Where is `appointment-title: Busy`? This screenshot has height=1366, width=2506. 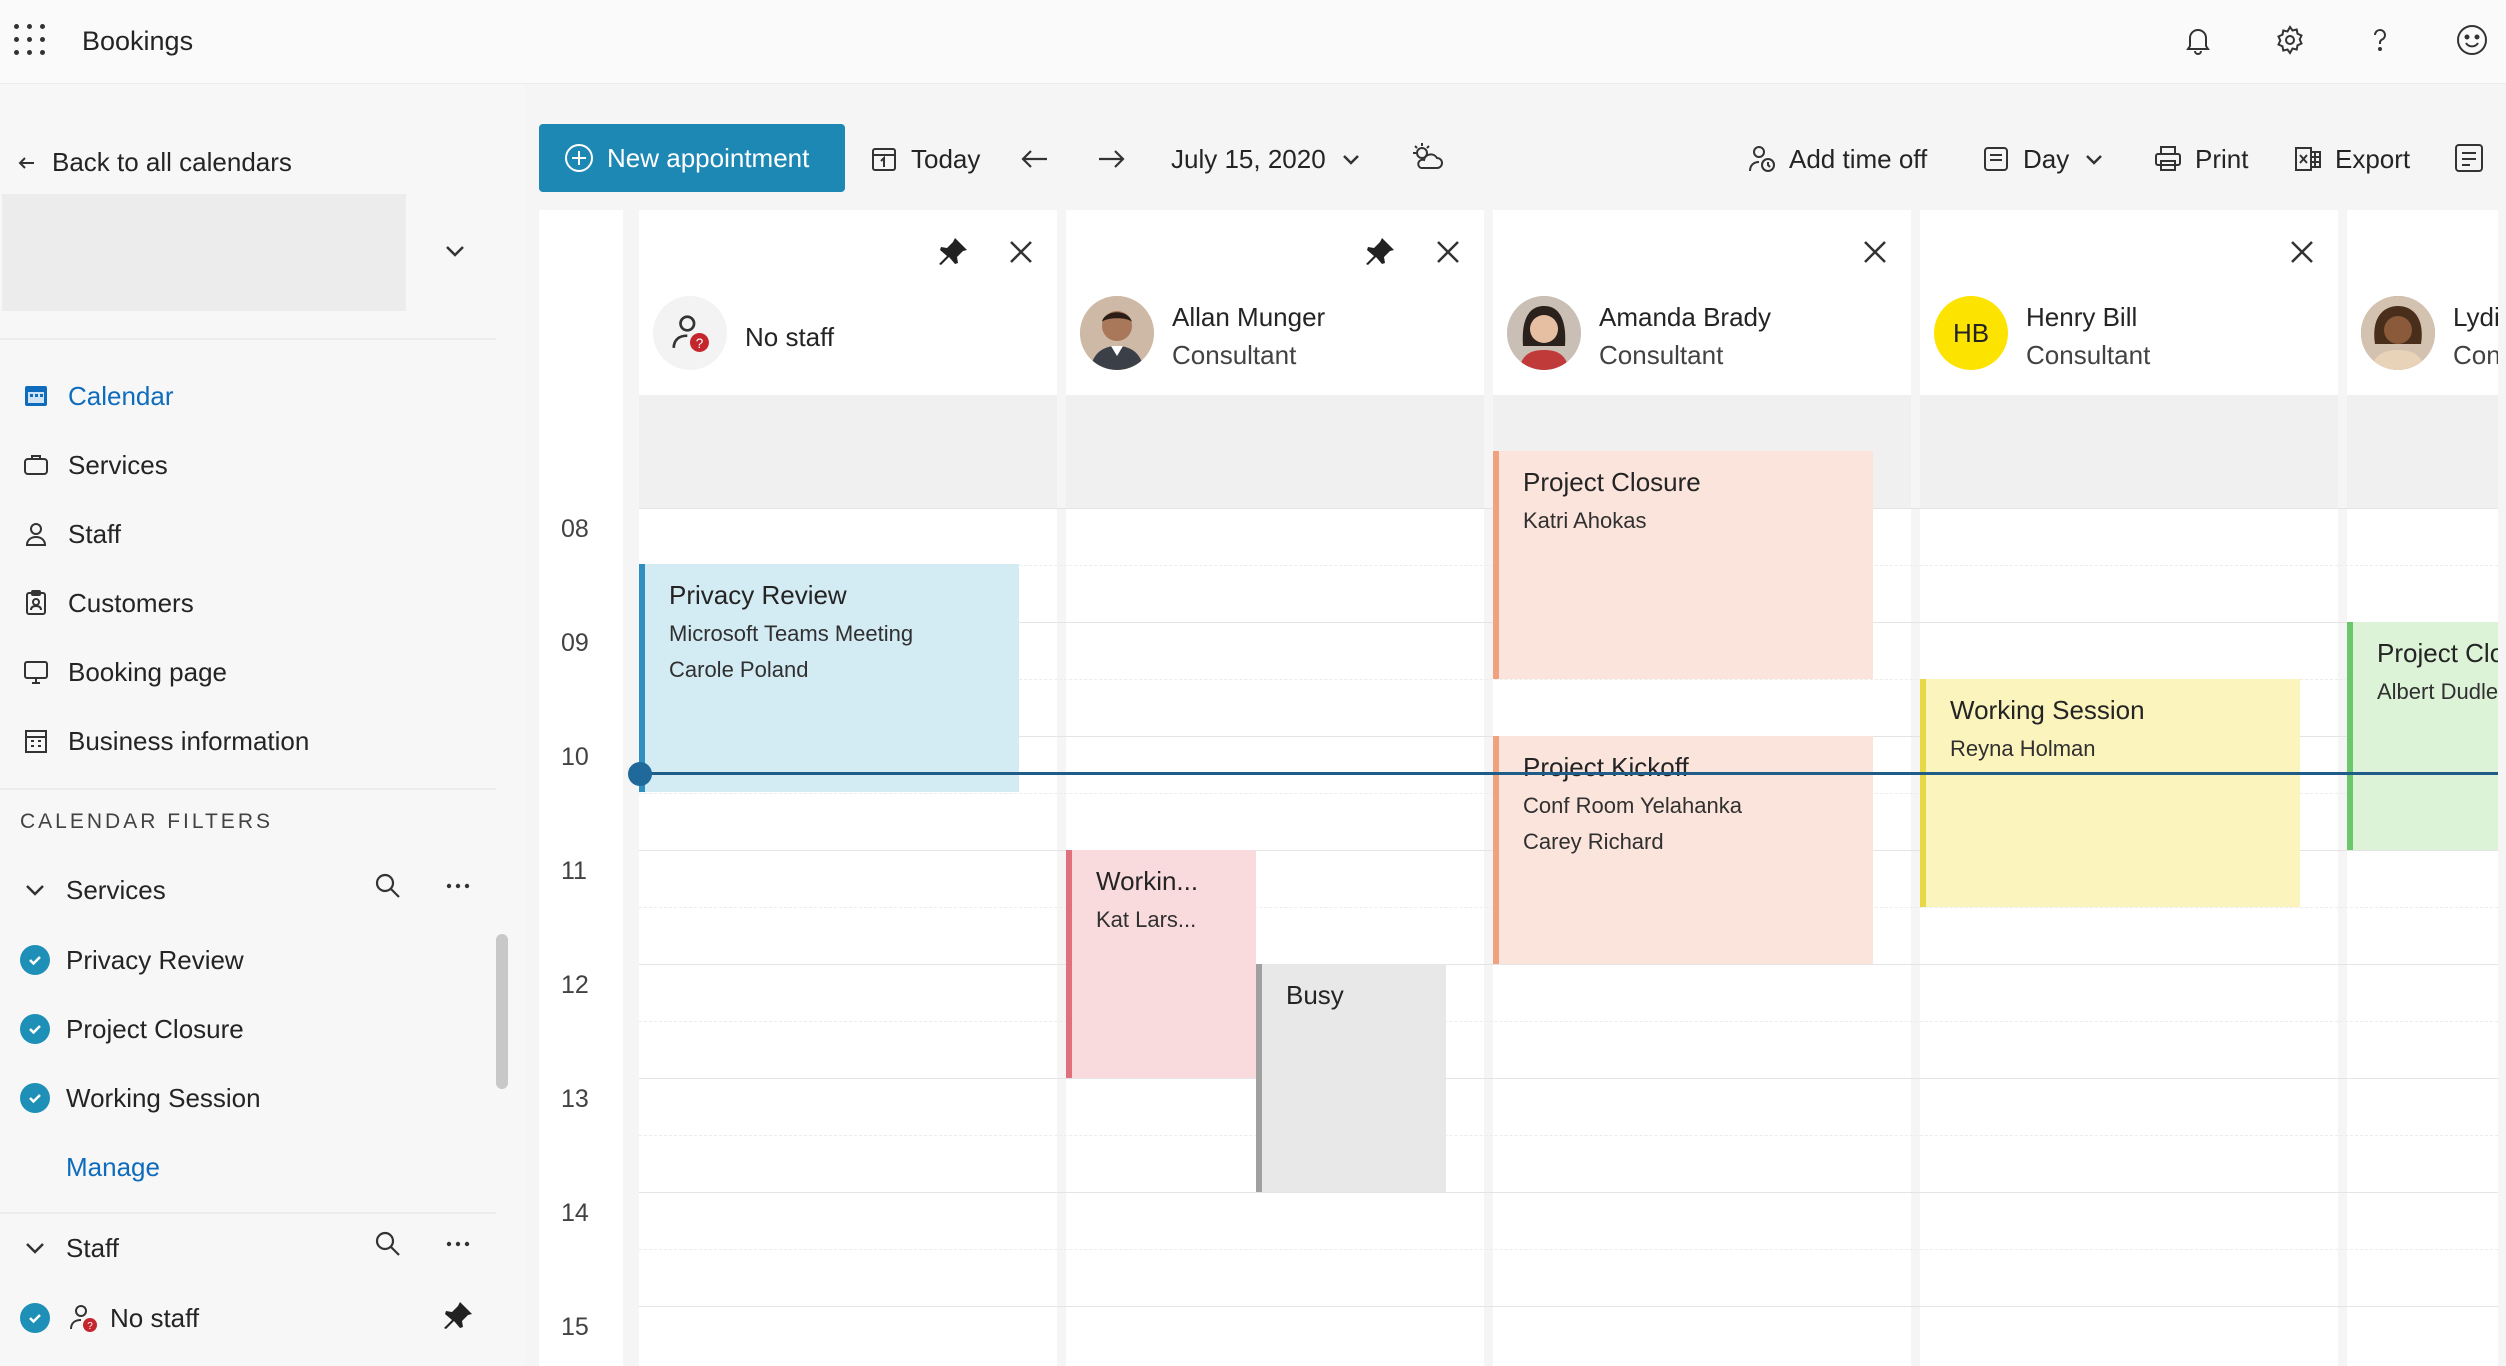
appointment-title: Busy is located at coordinates (1315, 995).